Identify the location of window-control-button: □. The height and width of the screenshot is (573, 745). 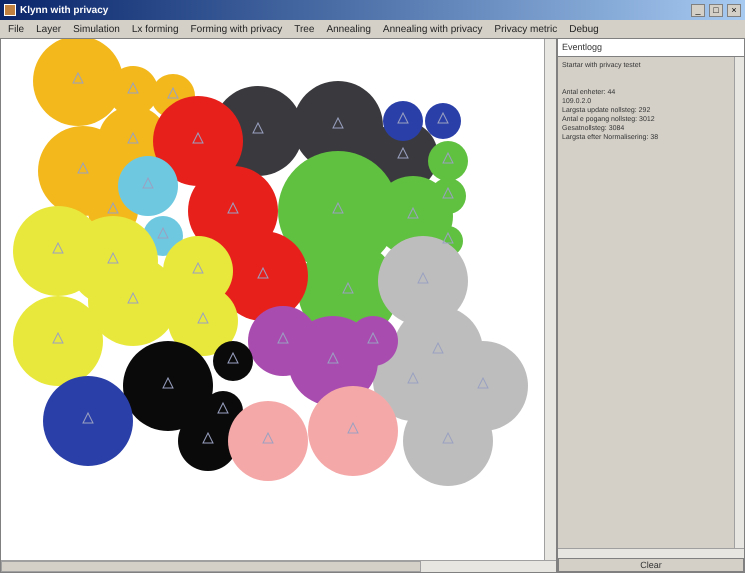
(716, 10).